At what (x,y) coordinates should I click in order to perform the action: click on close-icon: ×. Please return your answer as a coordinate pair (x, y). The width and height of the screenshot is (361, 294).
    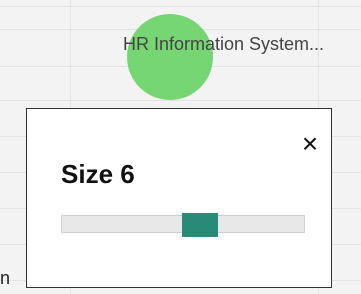
    Looking at the image, I should click on (310, 144).